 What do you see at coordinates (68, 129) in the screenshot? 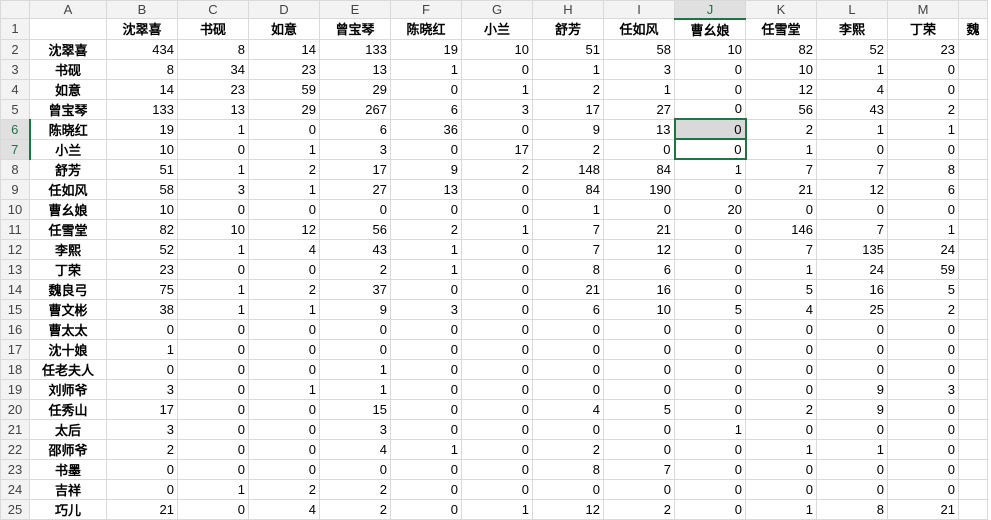
I see `row-name-cell: 陈晓红` at bounding box center [68, 129].